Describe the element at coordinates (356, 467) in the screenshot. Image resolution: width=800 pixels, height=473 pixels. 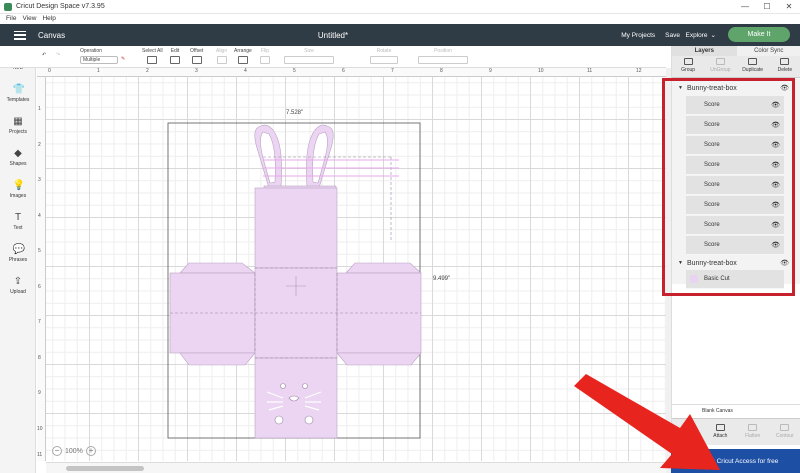
I see `horizontal-scrollbar` at that location.